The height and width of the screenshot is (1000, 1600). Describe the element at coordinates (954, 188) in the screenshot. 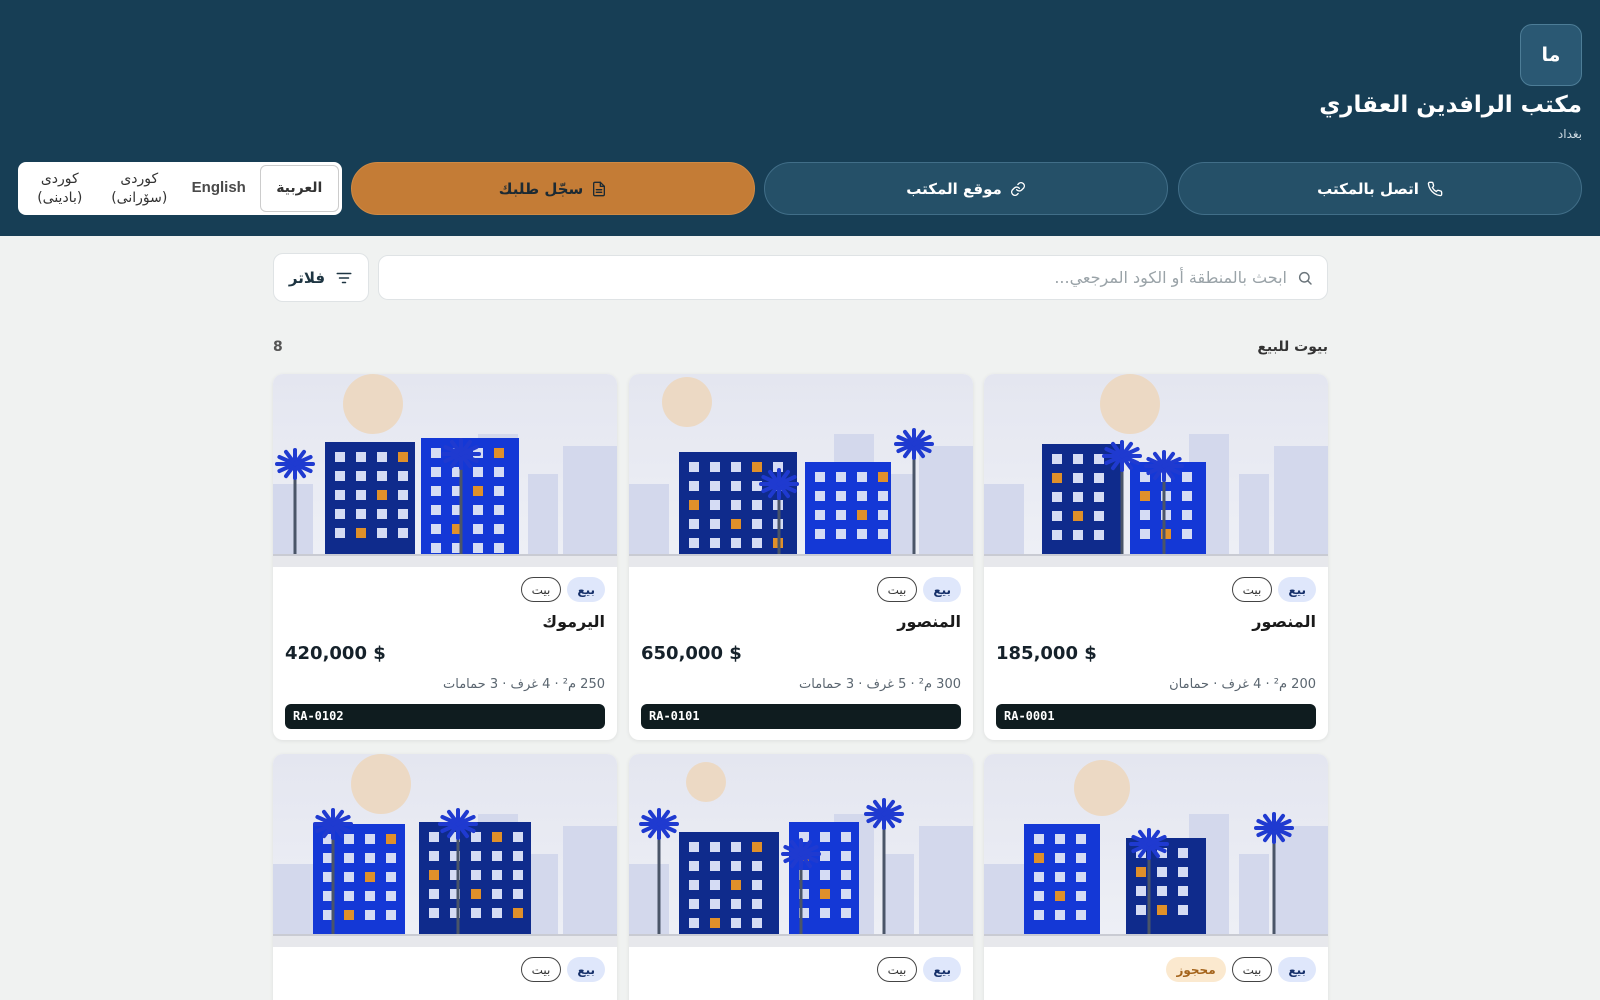

I see `office-website-label: موقع المكتب` at that location.